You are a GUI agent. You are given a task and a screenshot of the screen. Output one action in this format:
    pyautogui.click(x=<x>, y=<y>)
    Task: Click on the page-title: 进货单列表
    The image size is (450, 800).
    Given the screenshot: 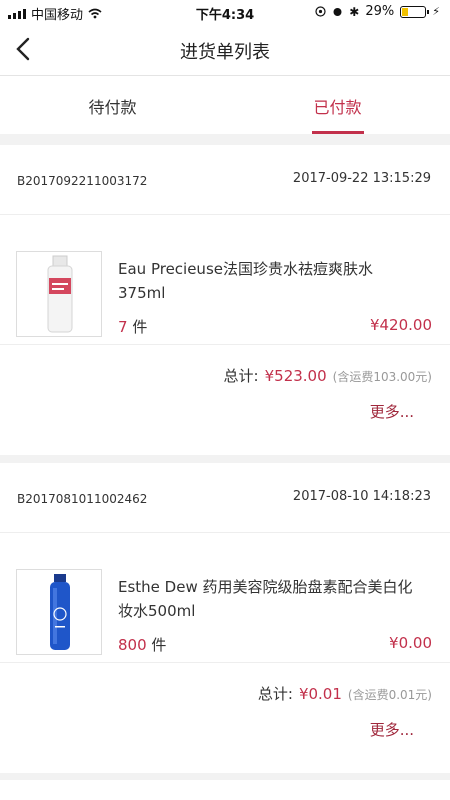 What is the action you would take?
    pyautogui.click(x=225, y=52)
    